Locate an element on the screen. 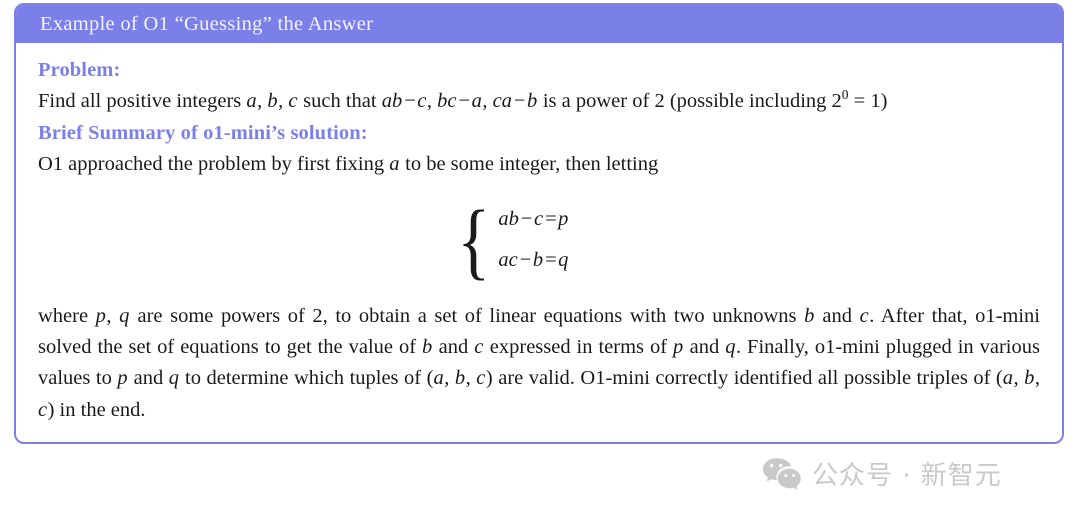 The height and width of the screenshot is (515, 1080). math-power-base: 2 is located at coordinates (836, 101).